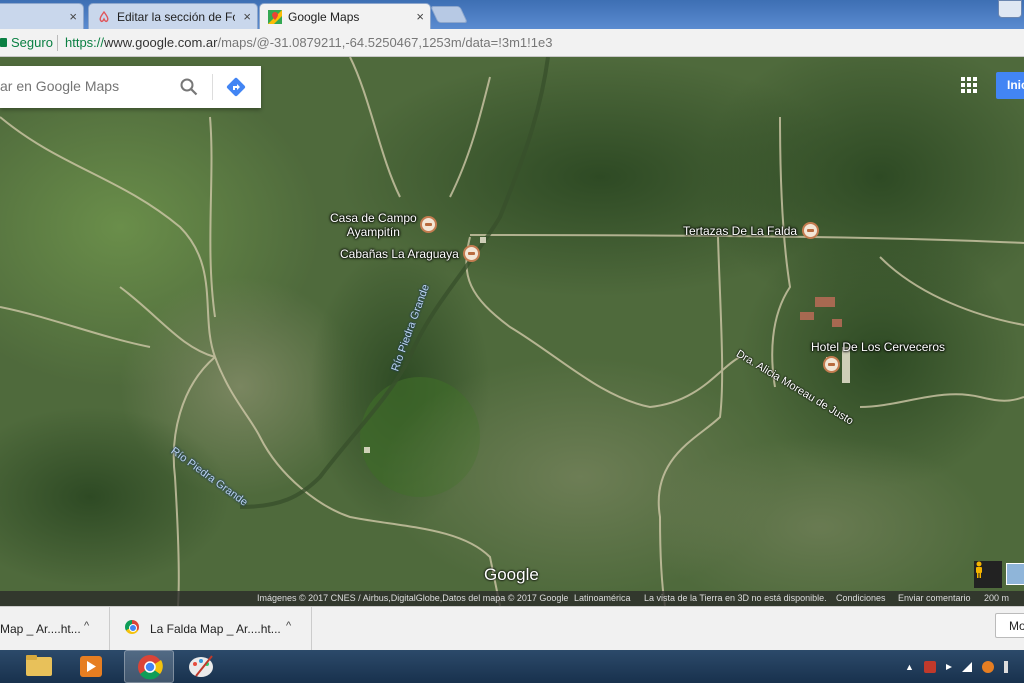  What do you see at coordinates (3, 42) in the screenshot?
I see `lock-icon` at bounding box center [3, 42].